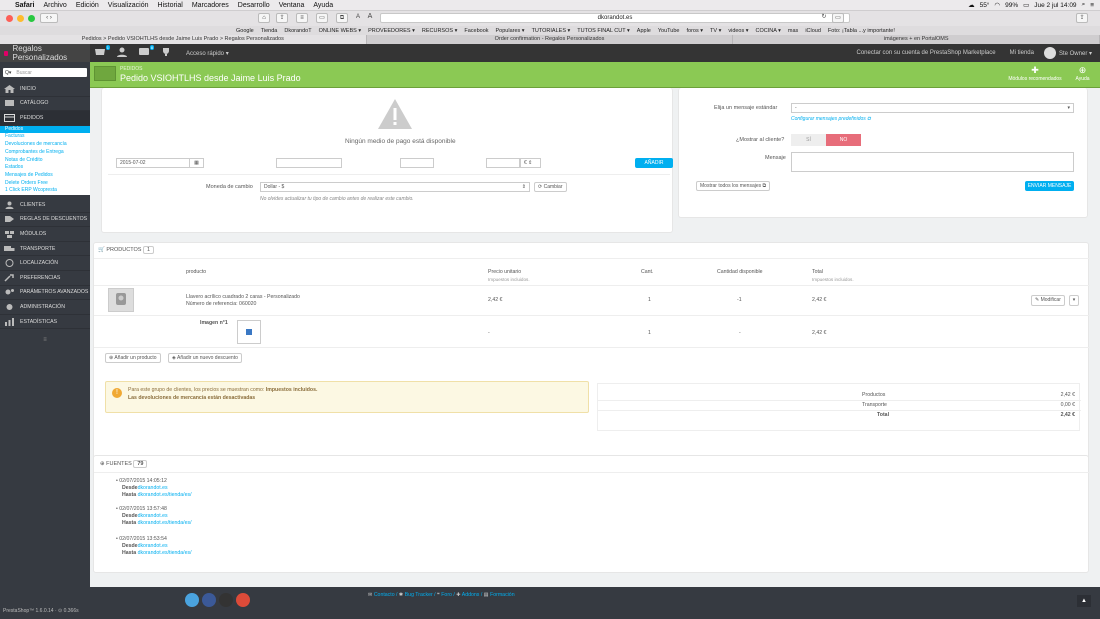 This screenshot has width=1100, height=619. What do you see at coordinates (654, 163) in the screenshot?
I see `add-payment-button: AÑADIR` at bounding box center [654, 163].